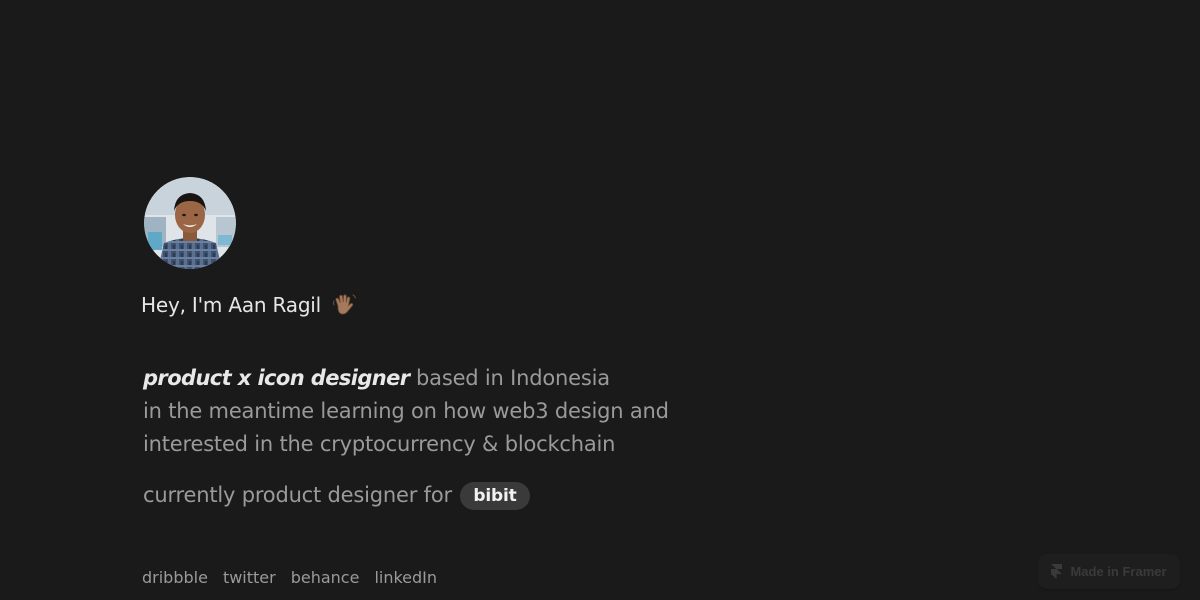  I want to click on avatar, so click(190, 223).